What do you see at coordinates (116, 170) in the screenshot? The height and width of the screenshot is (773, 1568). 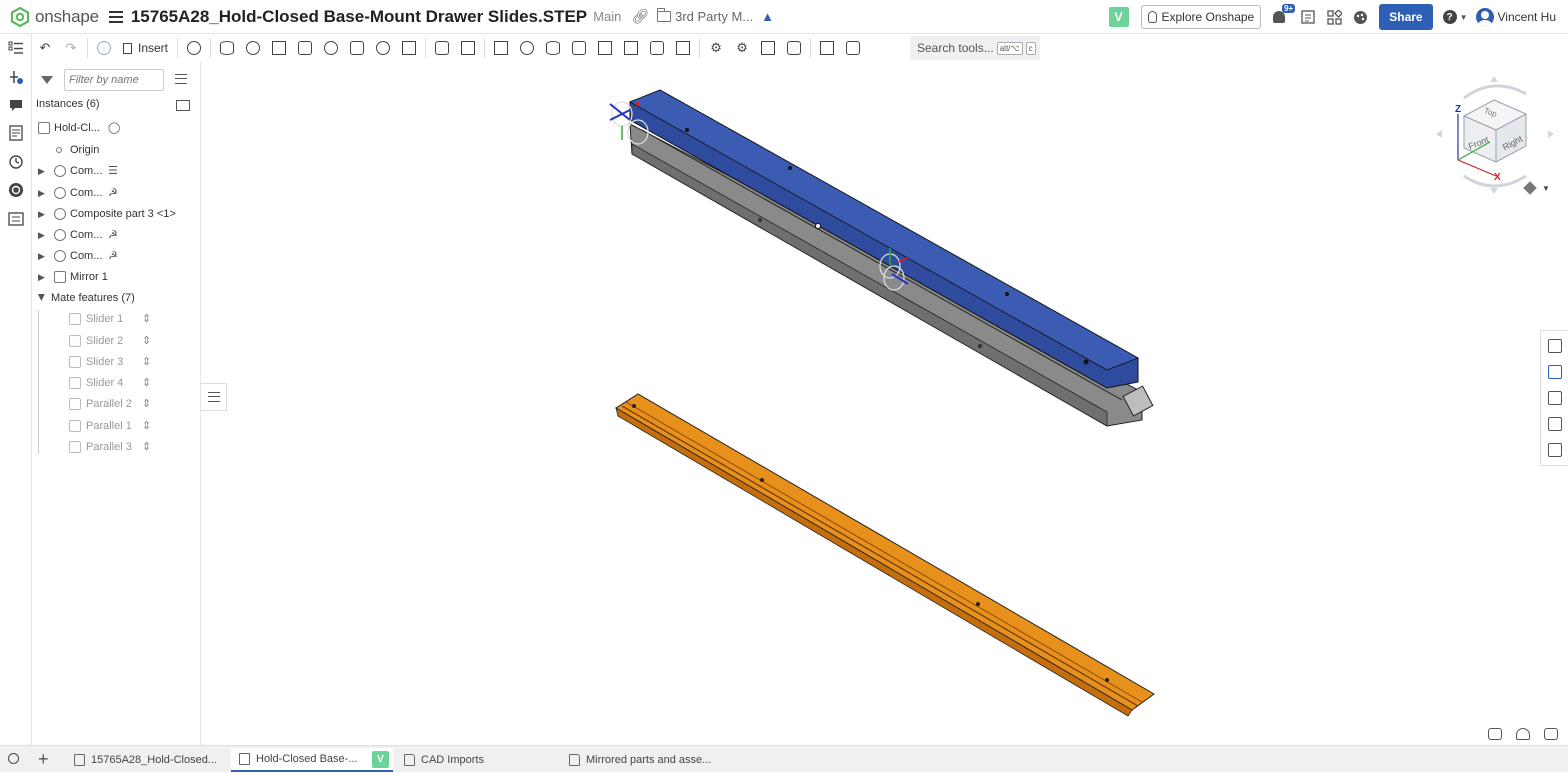 I see `instance-item: ▶ Com... ☰` at bounding box center [116, 170].